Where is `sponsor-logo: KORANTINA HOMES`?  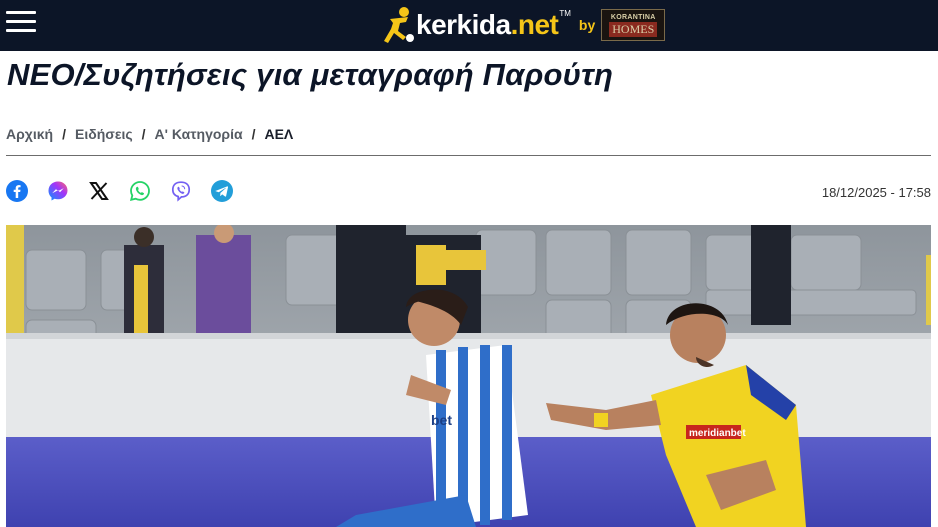
sponsor-logo: KORANTINA HOMES is located at coordinates (633, 25).